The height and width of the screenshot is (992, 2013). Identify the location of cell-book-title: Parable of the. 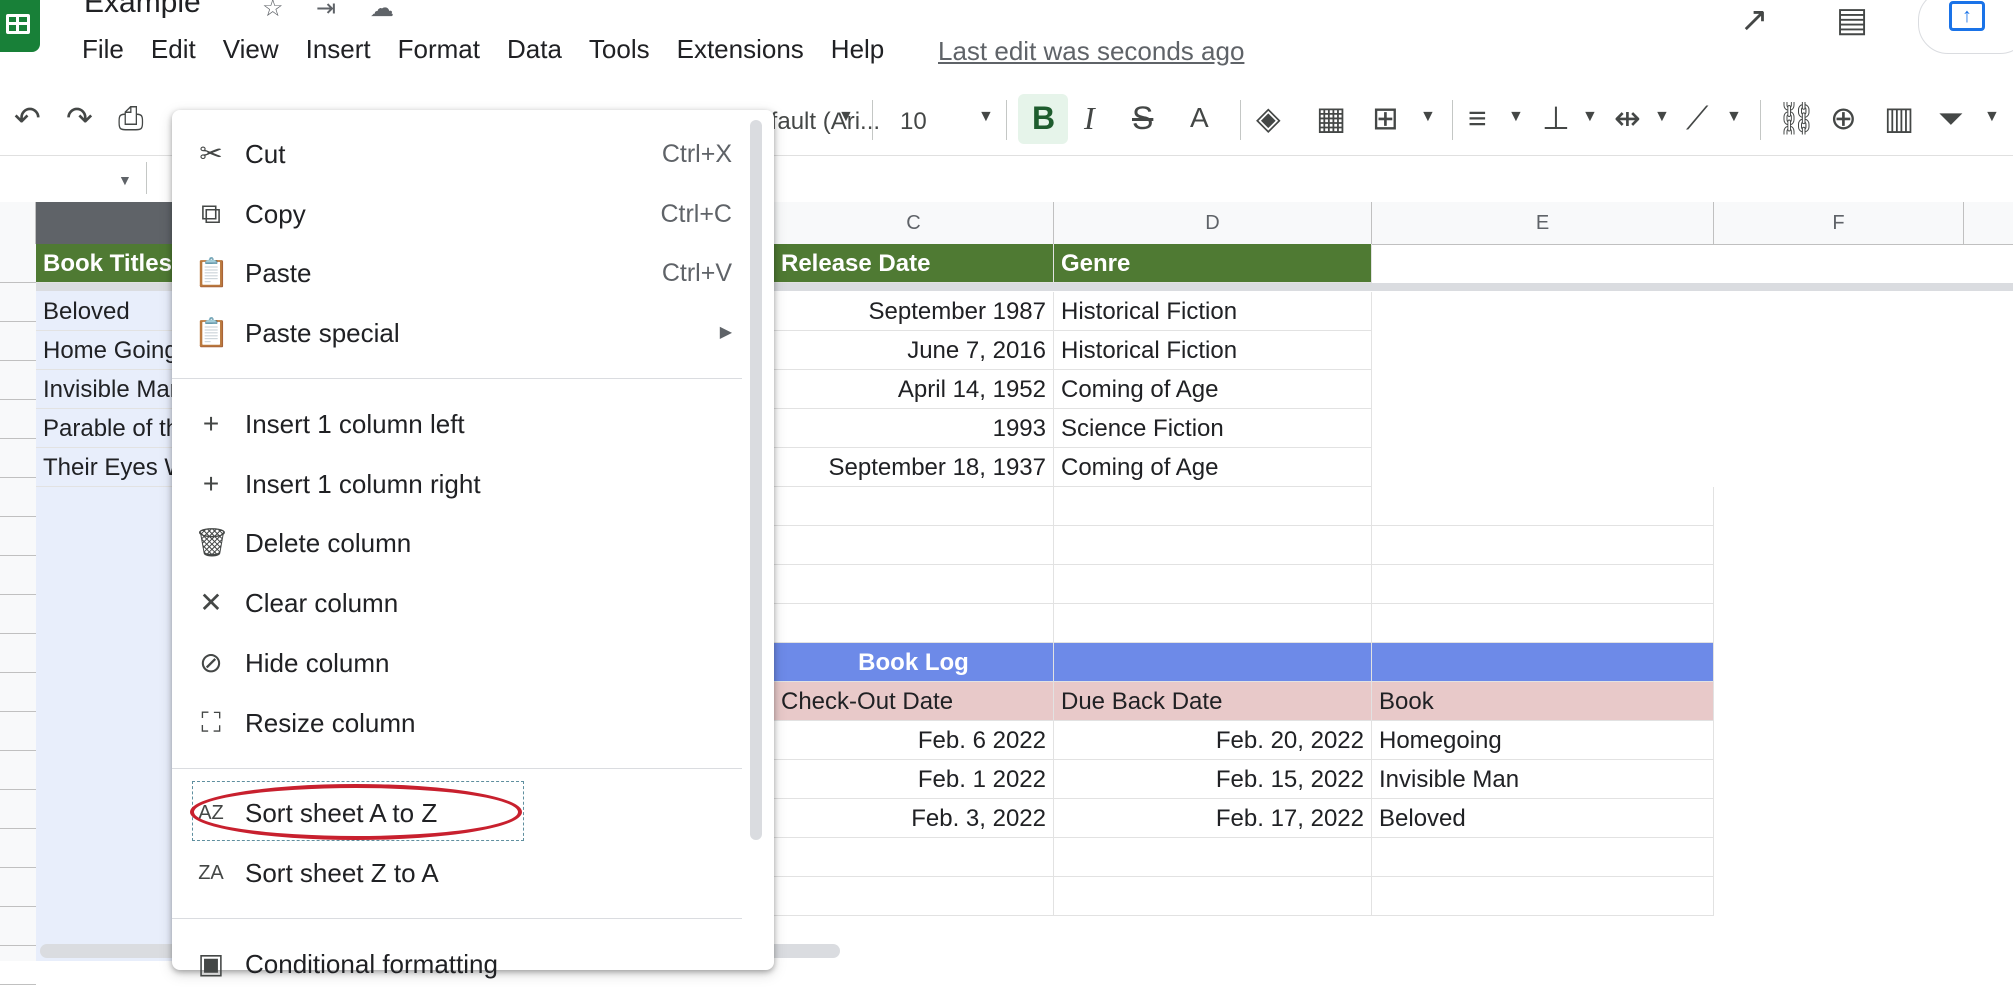
(106, 428).